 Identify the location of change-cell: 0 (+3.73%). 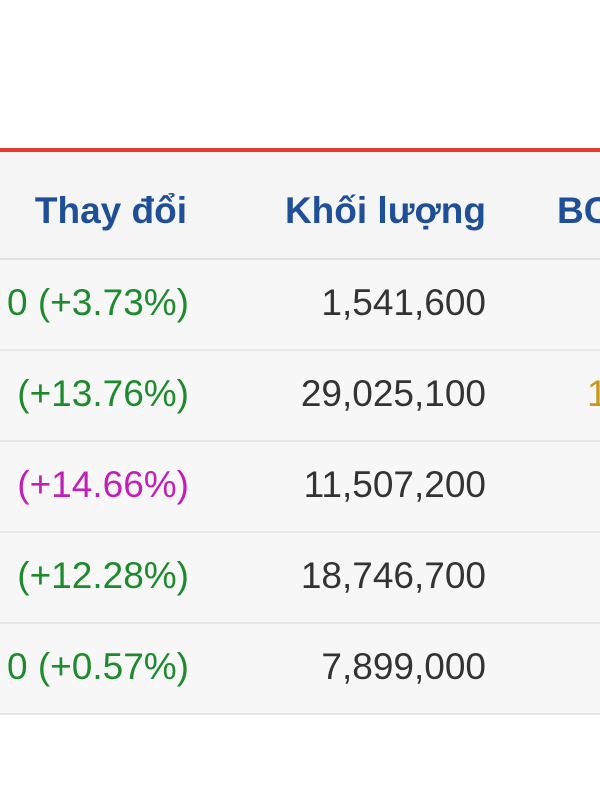
(97, 302).